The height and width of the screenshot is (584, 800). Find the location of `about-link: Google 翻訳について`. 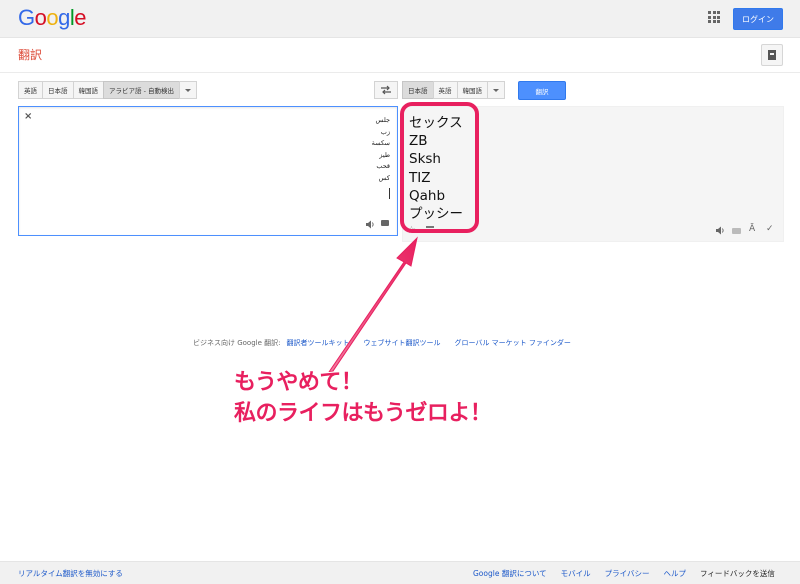

about-link: Google 翻訳について is located at coordinates (510, 573).